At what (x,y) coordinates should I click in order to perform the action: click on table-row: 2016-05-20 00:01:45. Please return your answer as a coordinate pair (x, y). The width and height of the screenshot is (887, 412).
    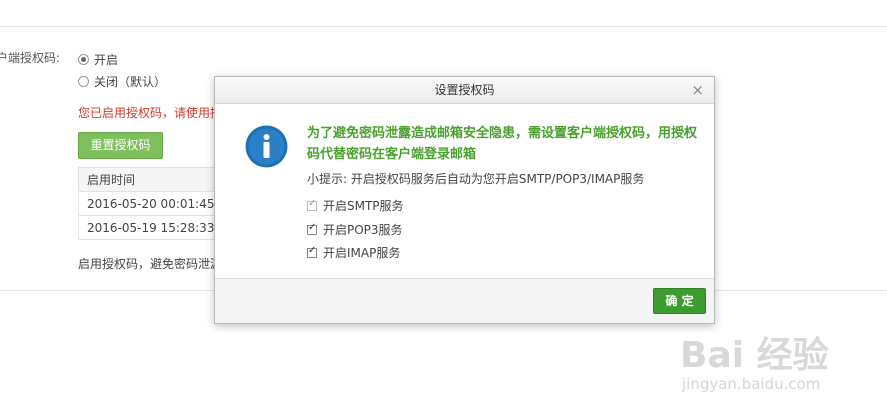
    Looking at the image, I should click on (149, 203).